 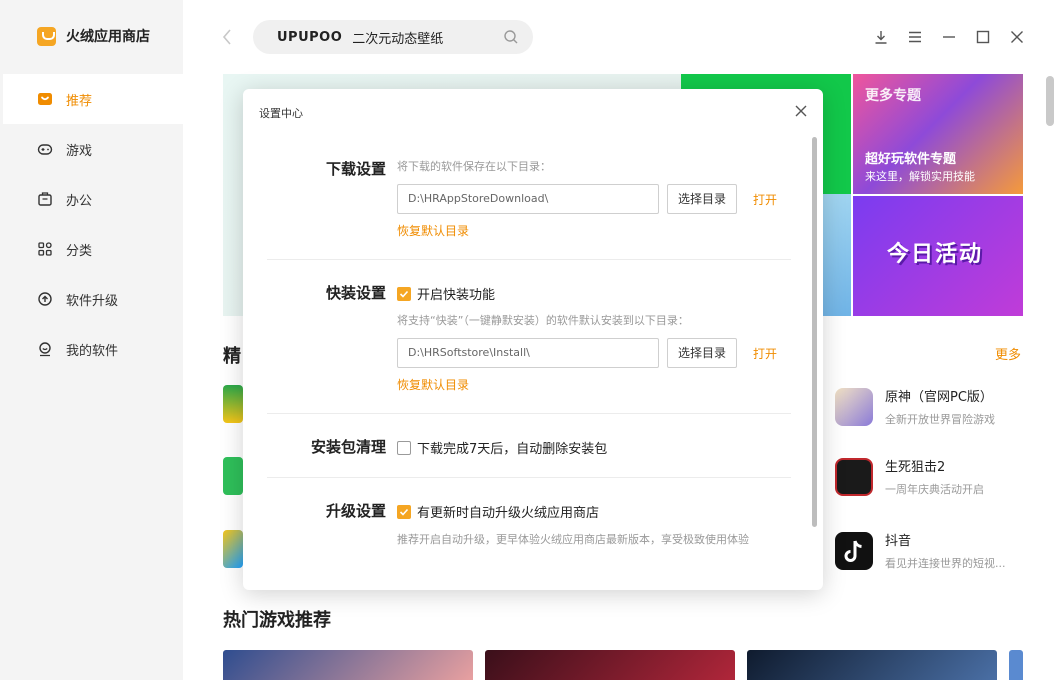 I want to click on sidebar-item-label: 软件升级, so click(x=92, y=301).